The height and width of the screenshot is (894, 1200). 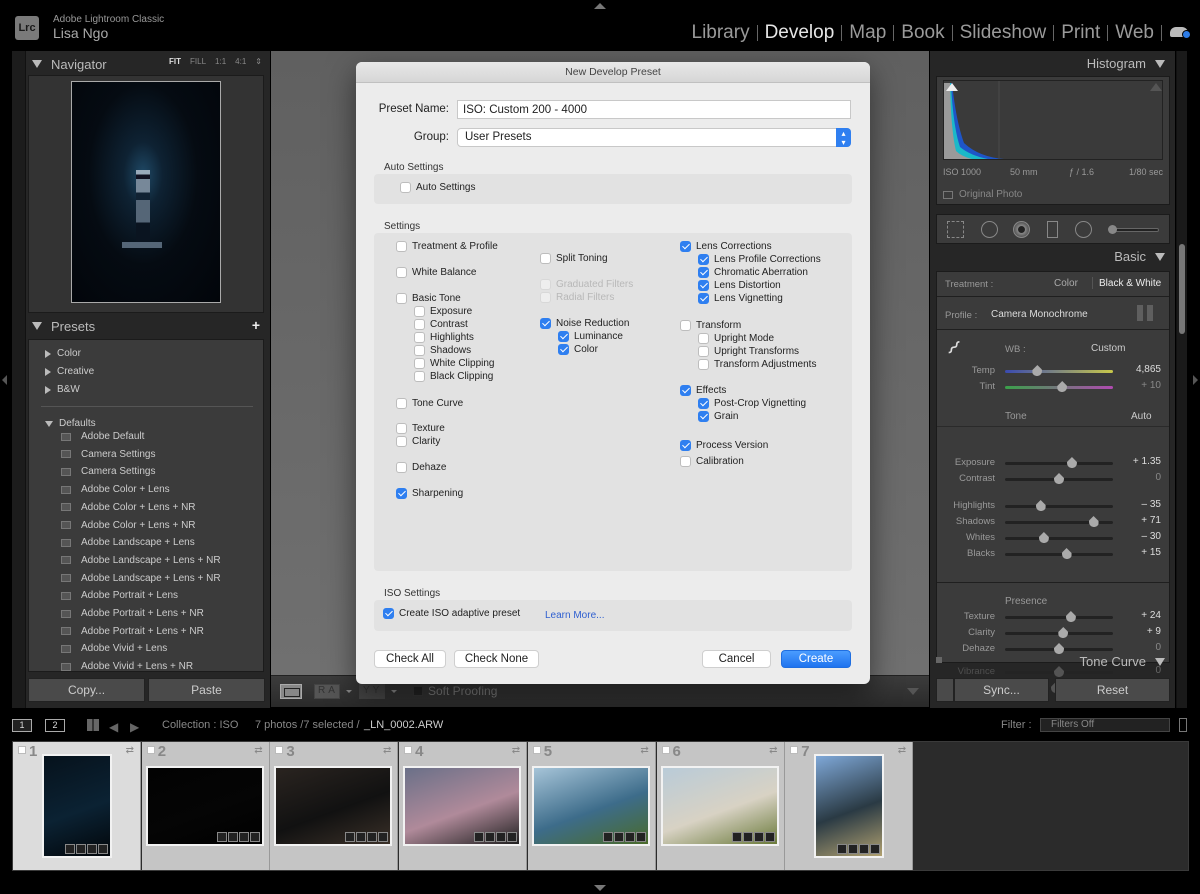 I want to click on module-slideshow: Slideshow, so click(x=1003, y=33).